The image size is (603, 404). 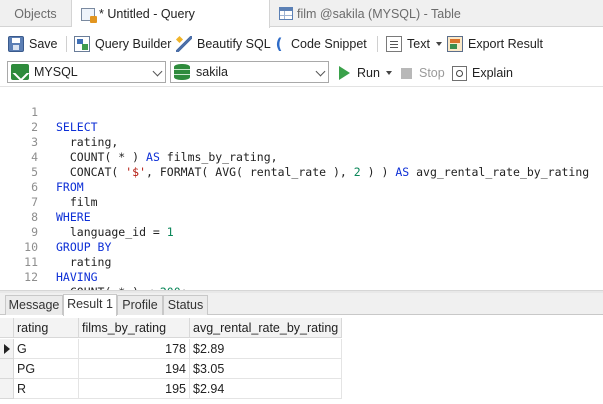 What do you see at coordinates (301, 217) in the screenshot?
I see `code-line: 8 language_id = 1` at bounding box center [301, 217].